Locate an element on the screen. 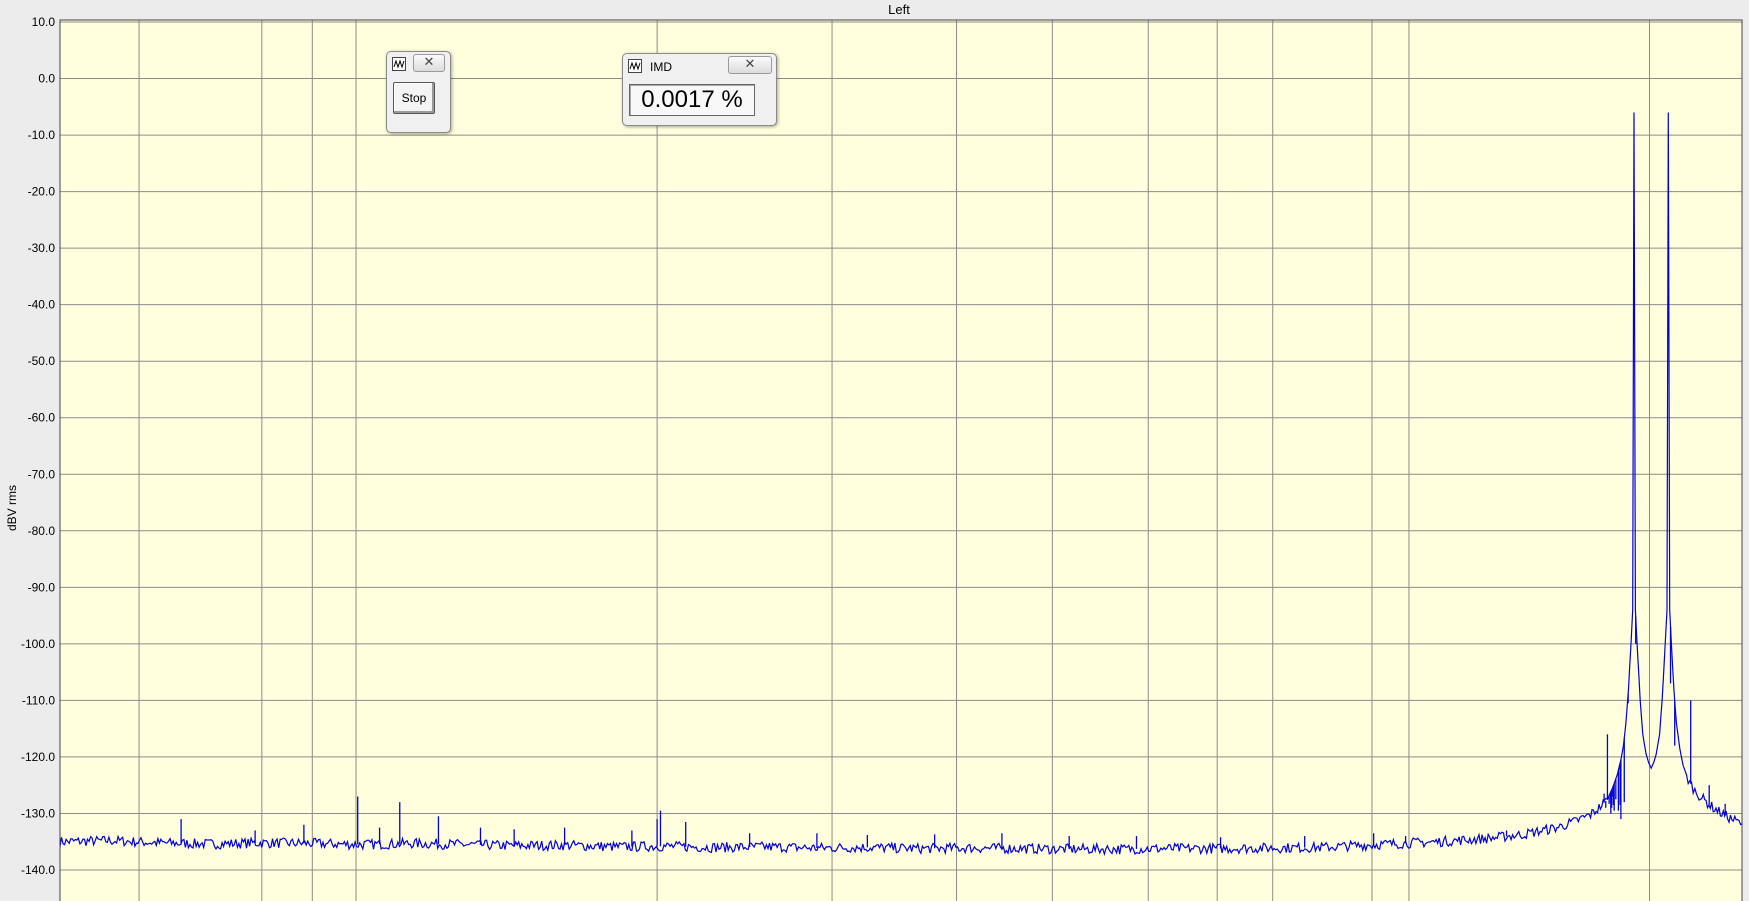 This screenshot has height=901, width=1749. stop-button: Stop is located at coordinates (414, 98).